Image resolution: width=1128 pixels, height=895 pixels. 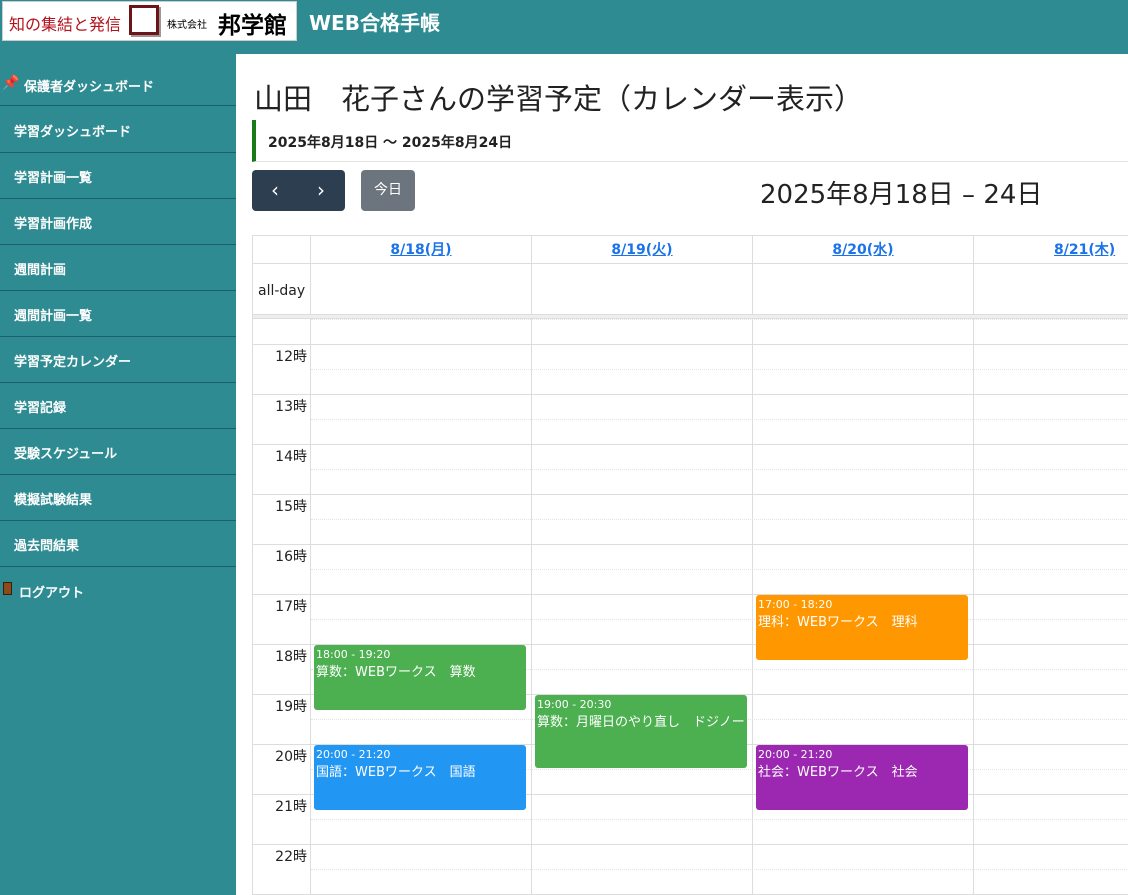 I want to click on event-title: 算数：月曜日のやり直し ドジノート, so click(x=642, y=722).